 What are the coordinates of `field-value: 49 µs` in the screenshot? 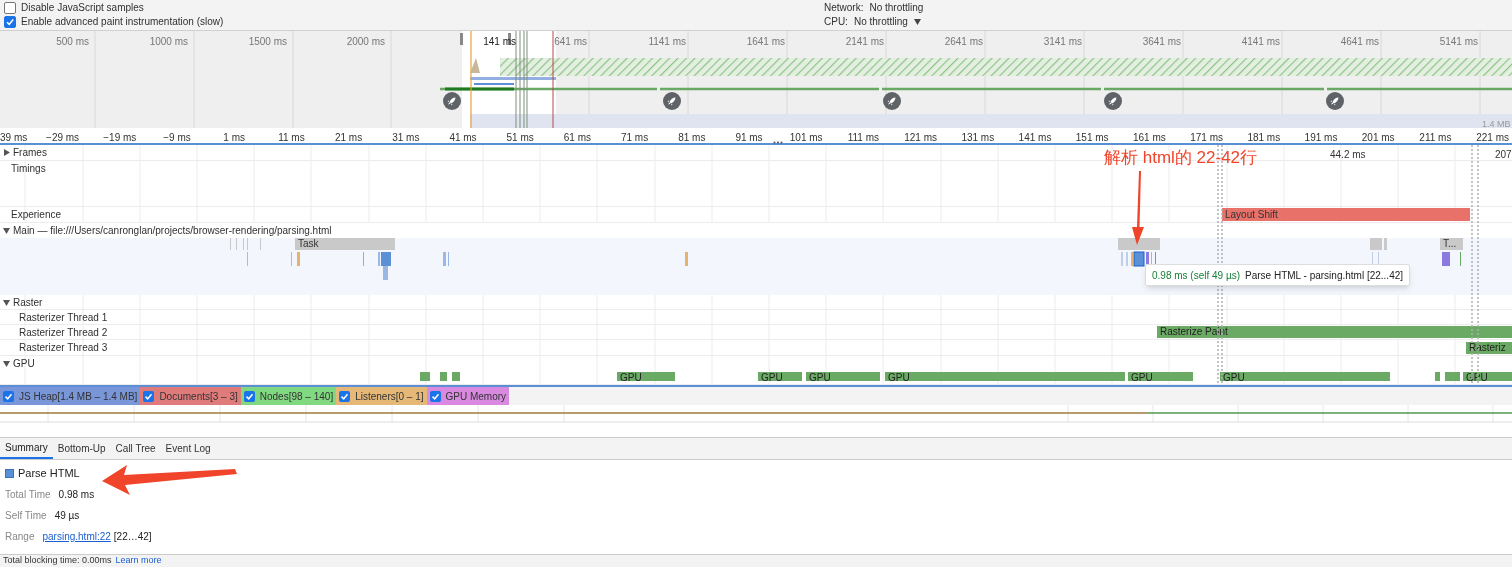 It's located at (67, 515).